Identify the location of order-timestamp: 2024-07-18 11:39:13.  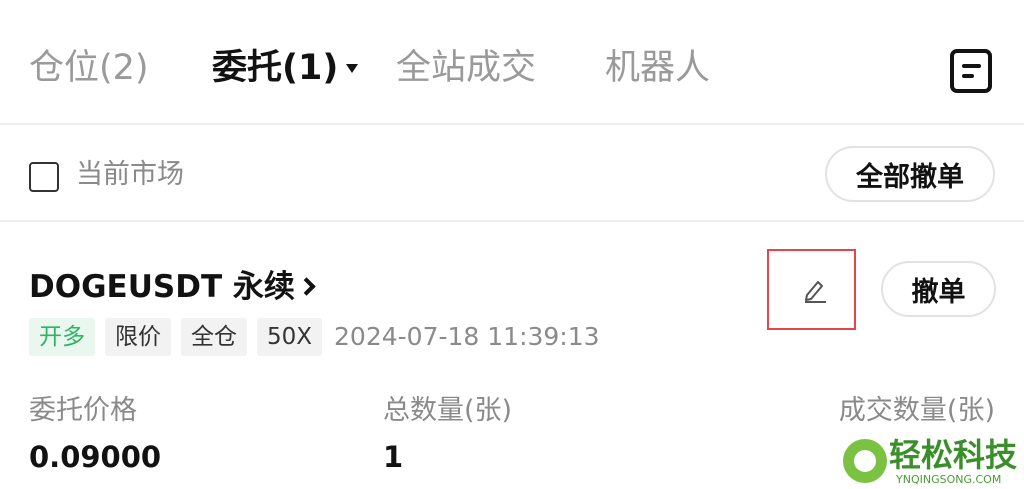
(467, 336).